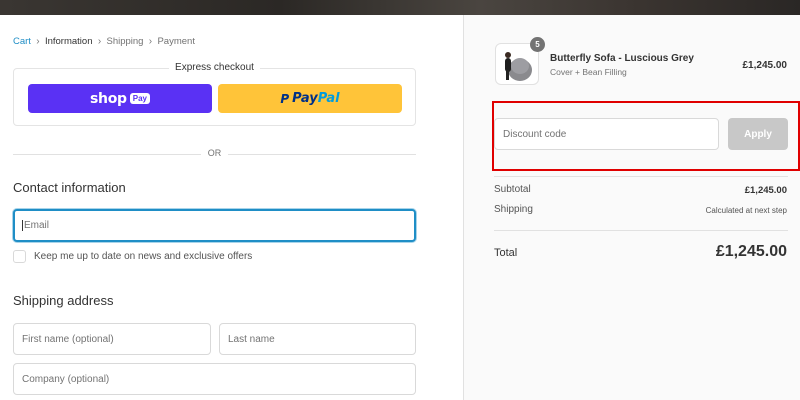 Image resolution: width=800 pixels, height=400 pixels. I want to click on last-name-field: Last name, so click(317, 339).